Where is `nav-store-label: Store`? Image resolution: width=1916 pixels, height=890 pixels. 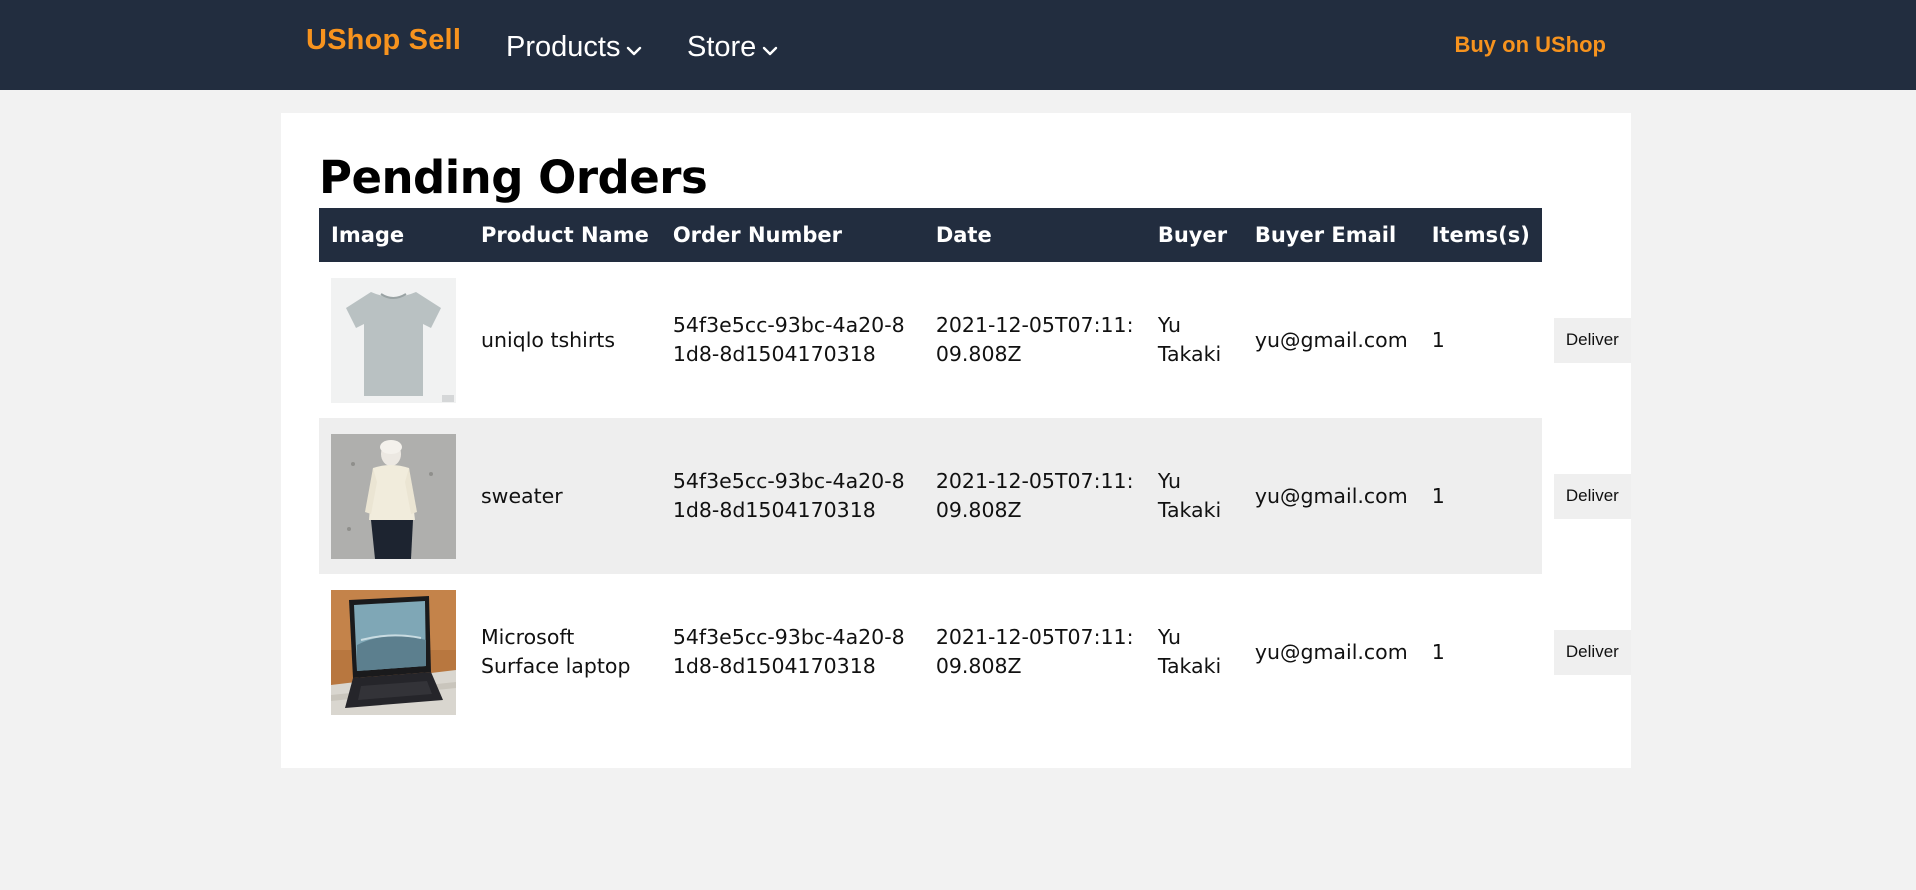 nav-store-label: Store is located at coordinates (722, 47).